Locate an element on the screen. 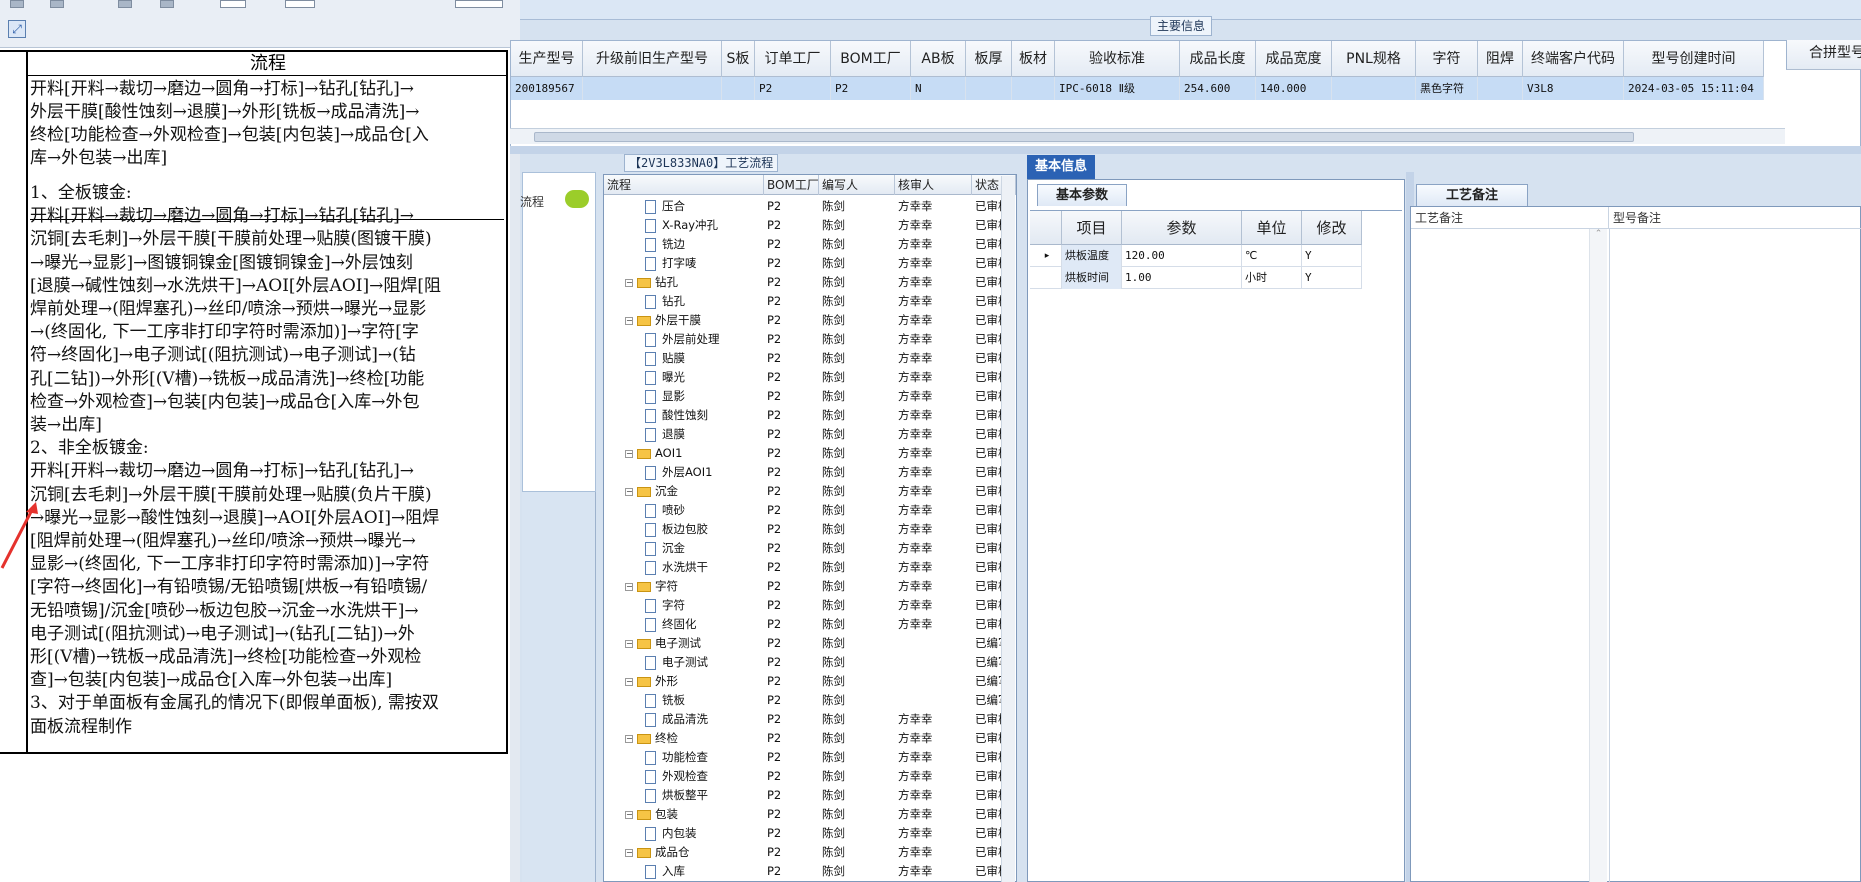 This screenshot has height=882, width=1861. grid-horizontal-scrollbar is located at coordinates (1147, 136).